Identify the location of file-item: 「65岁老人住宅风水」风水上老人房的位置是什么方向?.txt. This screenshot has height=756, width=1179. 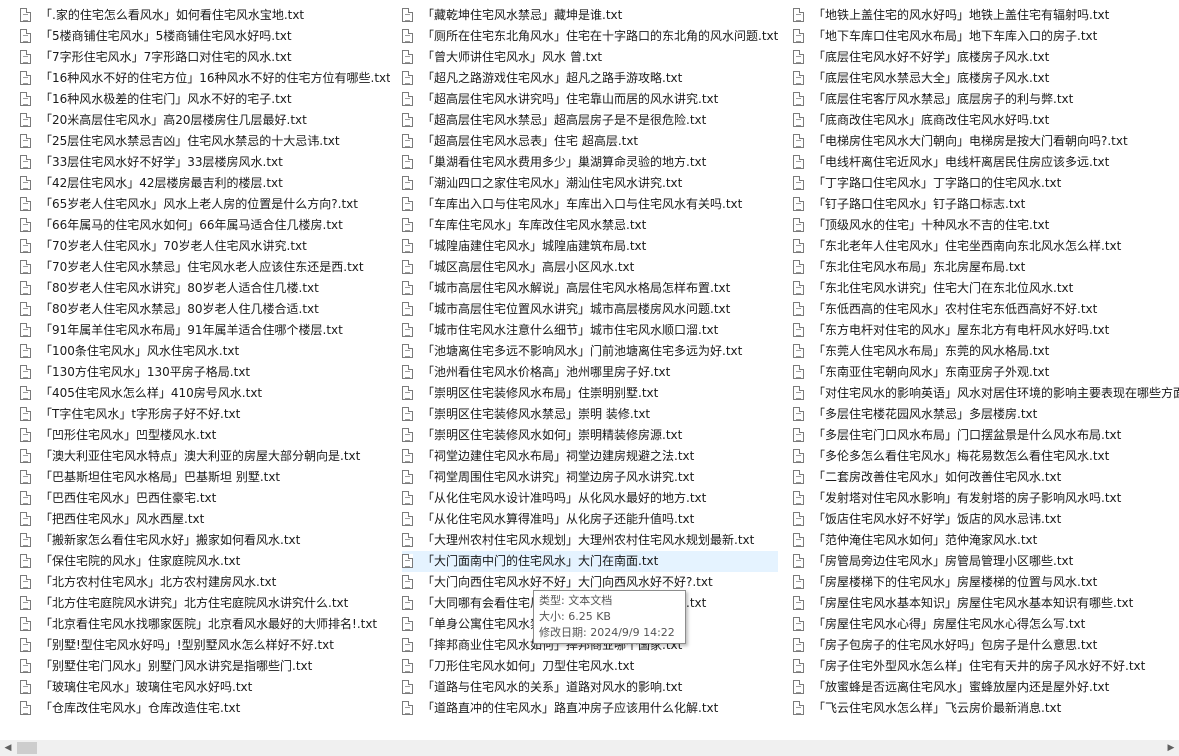
(205, 204).